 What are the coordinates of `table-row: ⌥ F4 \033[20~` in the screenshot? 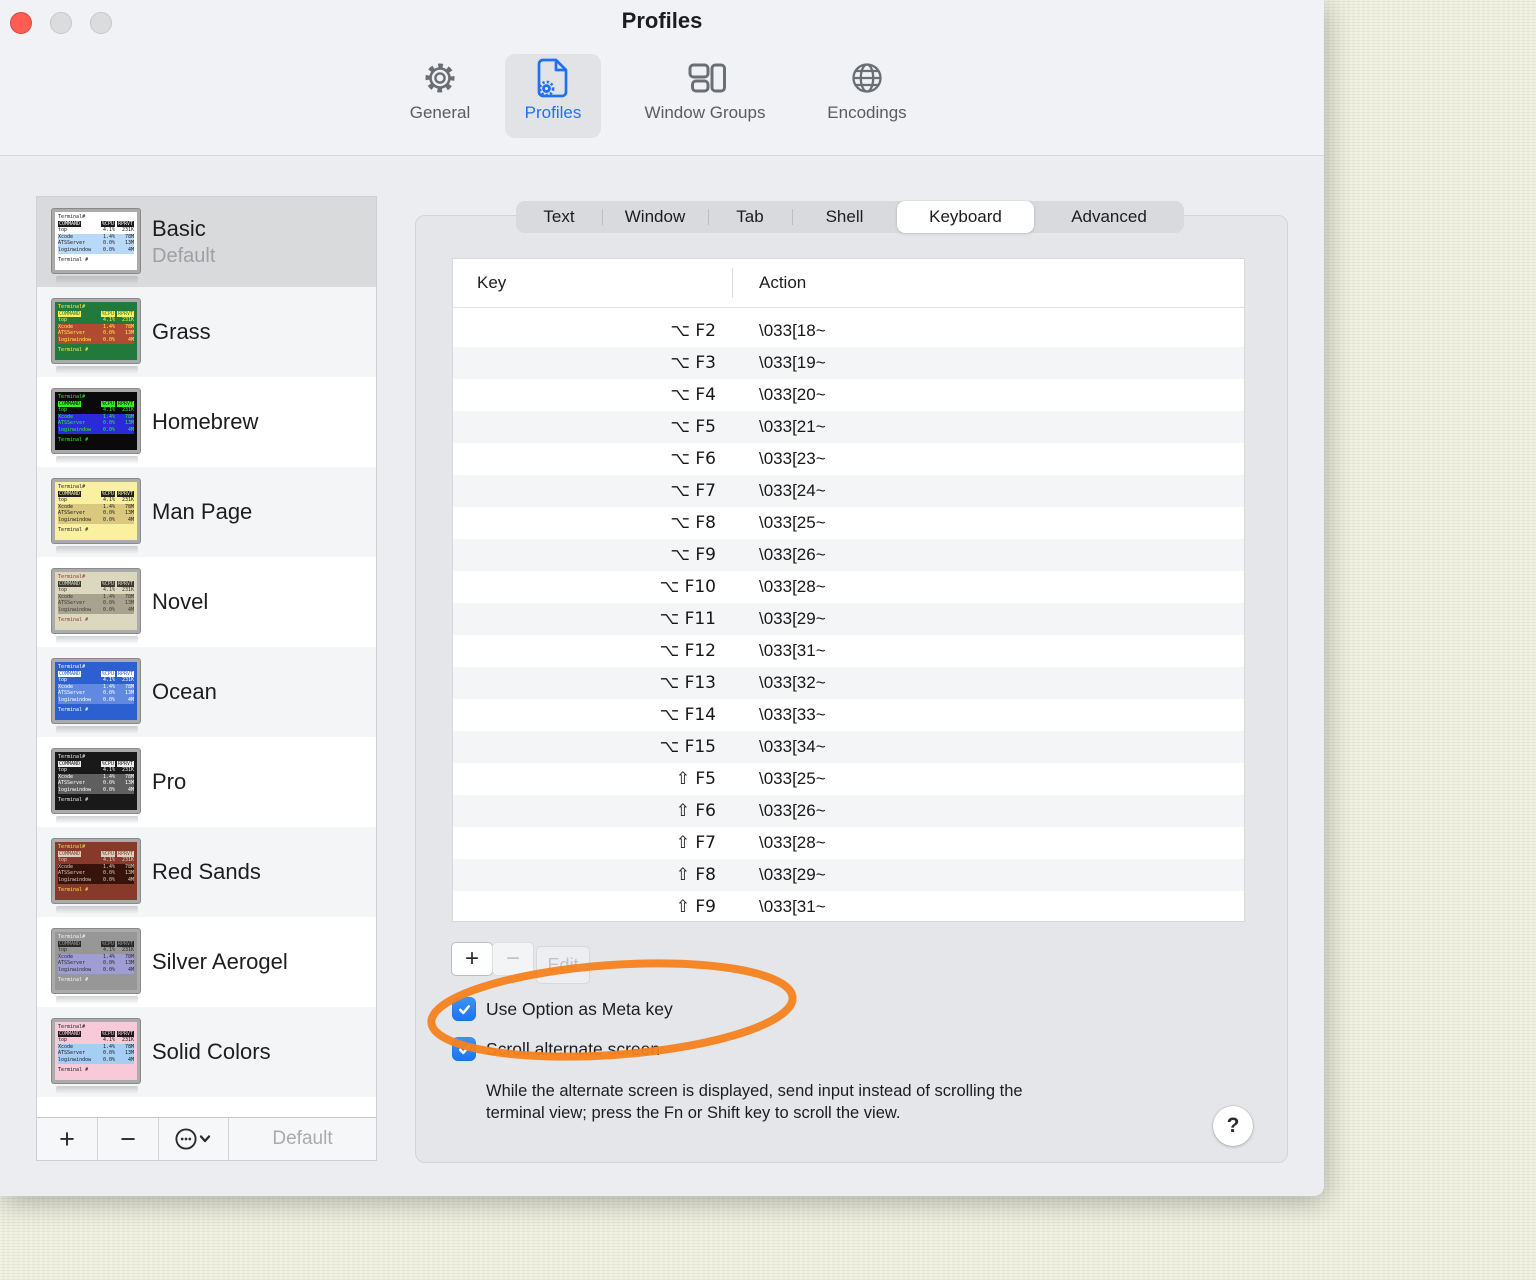 It's located at (848, 395).